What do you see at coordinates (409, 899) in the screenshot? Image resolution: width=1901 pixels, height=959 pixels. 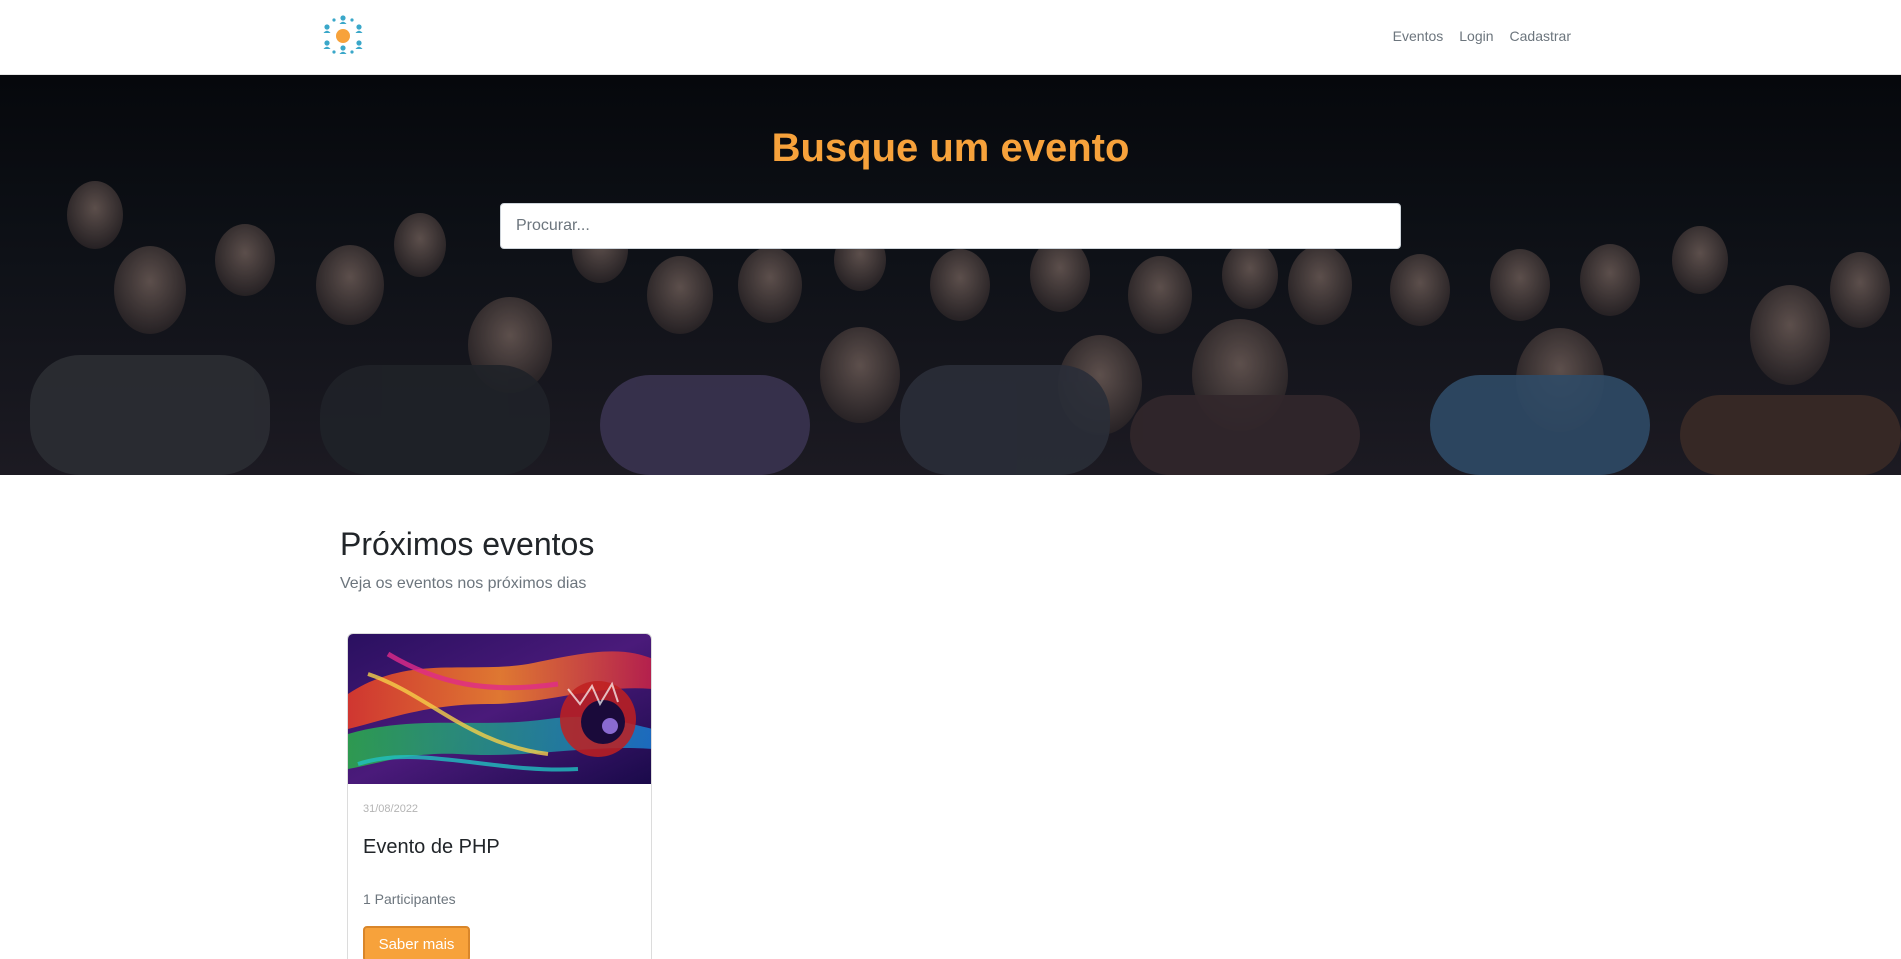 I see `event-participants: 1 Participantes` at bounding box center [409, 899].